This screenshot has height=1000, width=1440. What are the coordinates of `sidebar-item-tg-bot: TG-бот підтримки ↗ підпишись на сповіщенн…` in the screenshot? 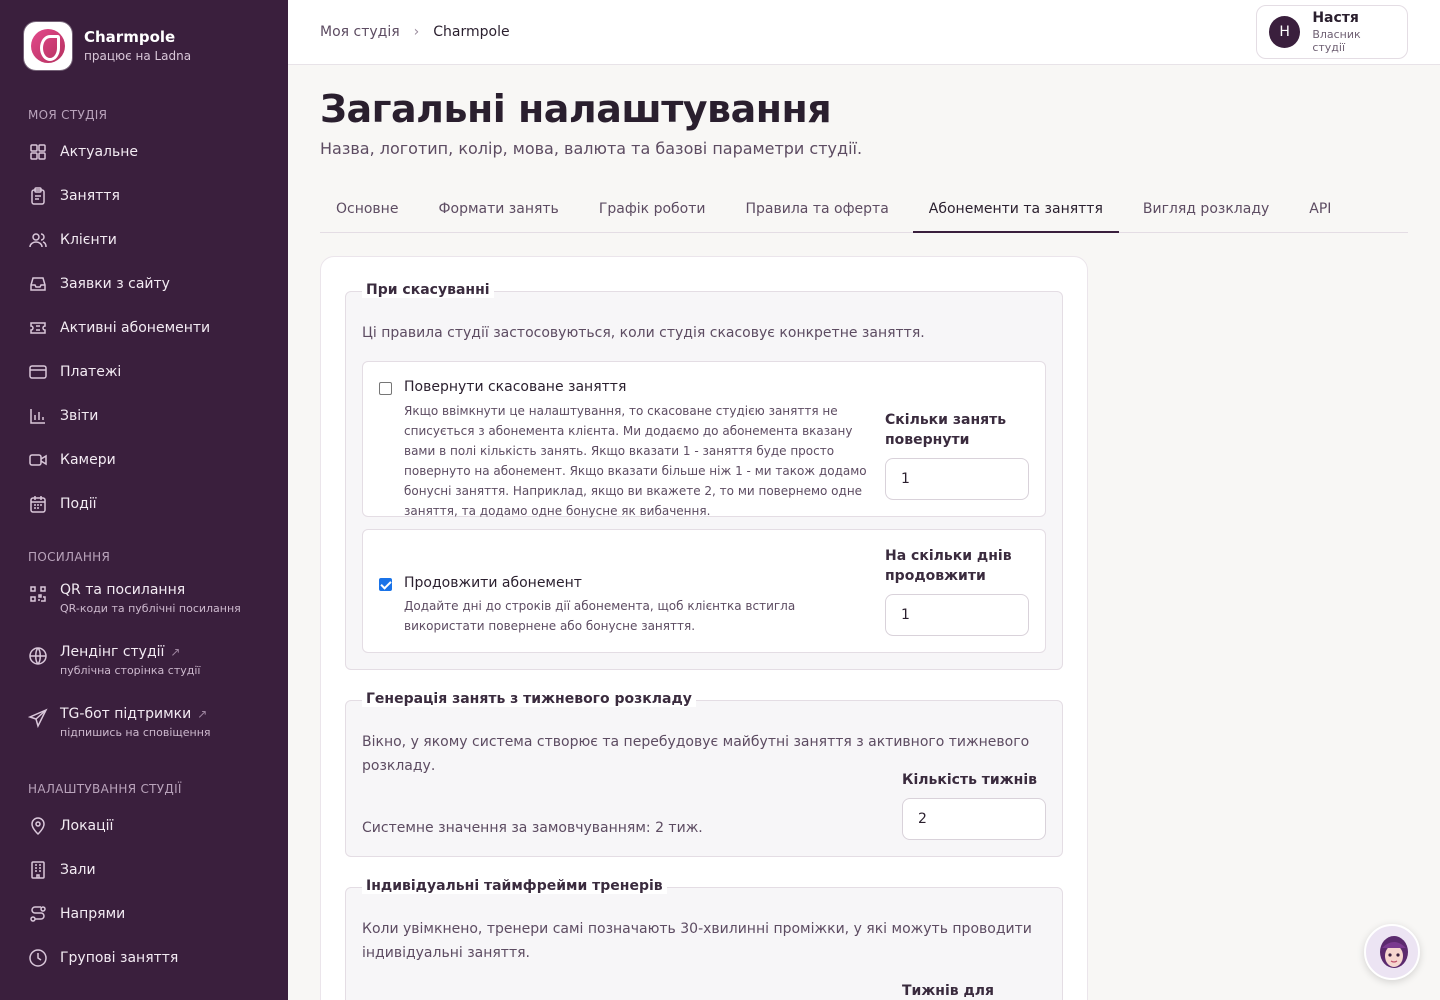 It's located at (144, 727).